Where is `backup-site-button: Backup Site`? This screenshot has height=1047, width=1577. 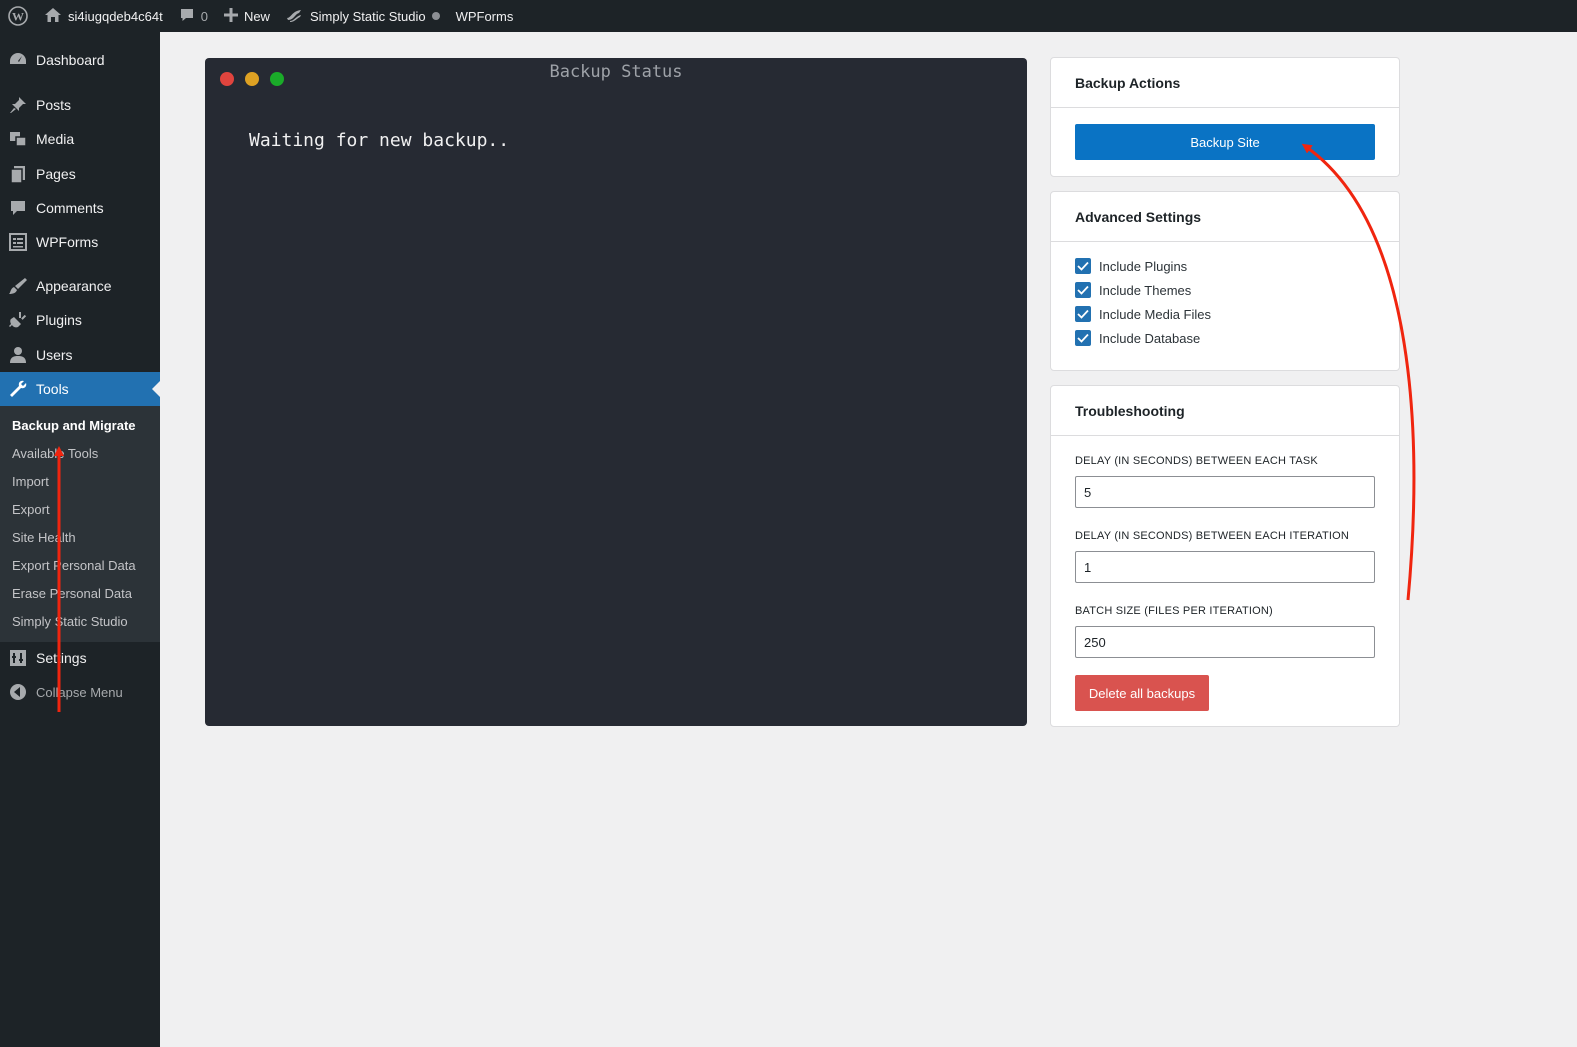 backup-site-button: Backup Site is located at coordinates (1225, 142).